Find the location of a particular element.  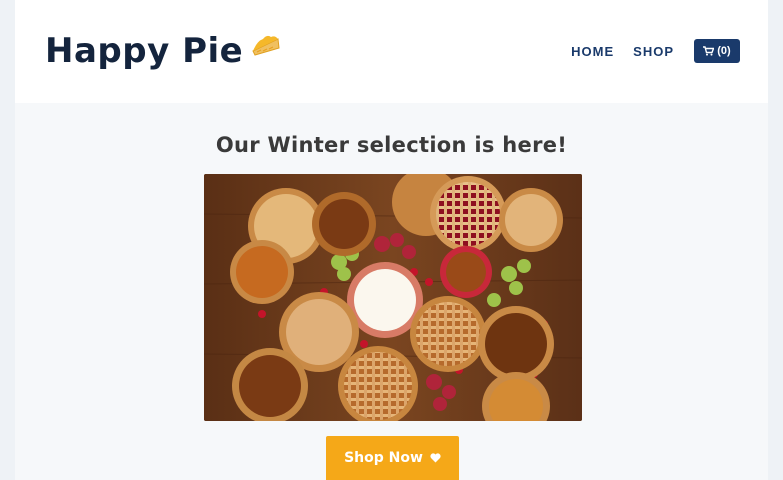

cart-icon is located at coordinates (709, 51).